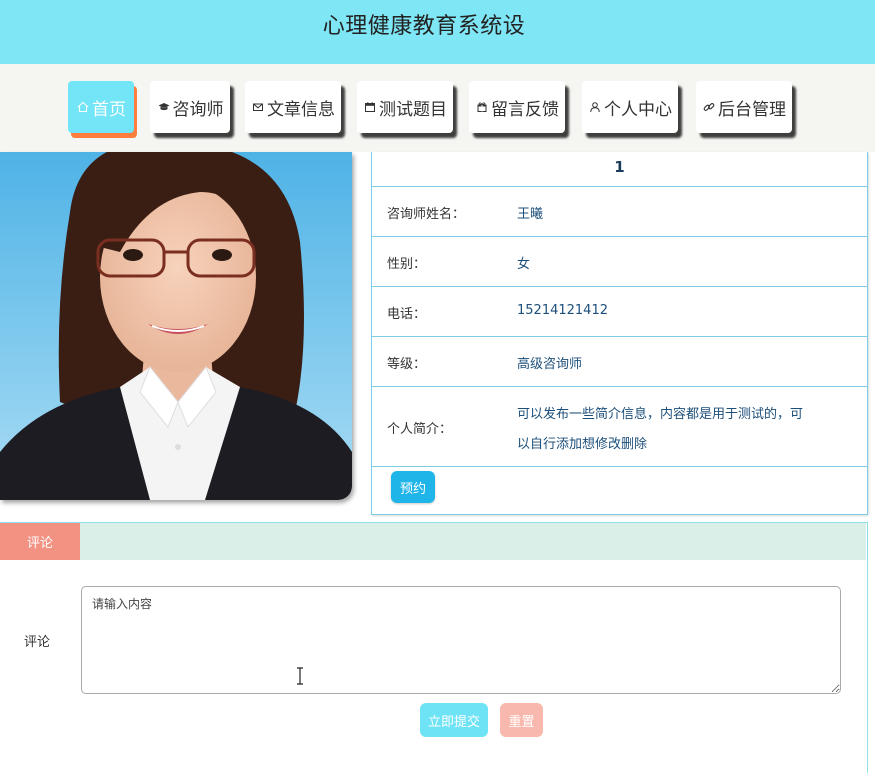 This screenshot has width=875, height=773. Describe the element at coordinates (530, 214) in the screenshot. I see `name-value: 王曦` at that location.